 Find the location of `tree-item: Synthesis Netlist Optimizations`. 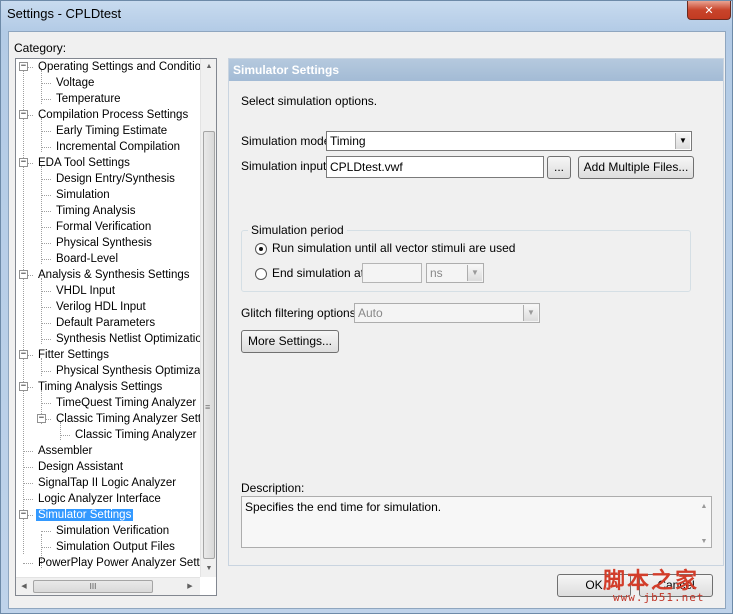

tree-item: Synthesis Netlist Optimizations is located at coordinates (127, 339).